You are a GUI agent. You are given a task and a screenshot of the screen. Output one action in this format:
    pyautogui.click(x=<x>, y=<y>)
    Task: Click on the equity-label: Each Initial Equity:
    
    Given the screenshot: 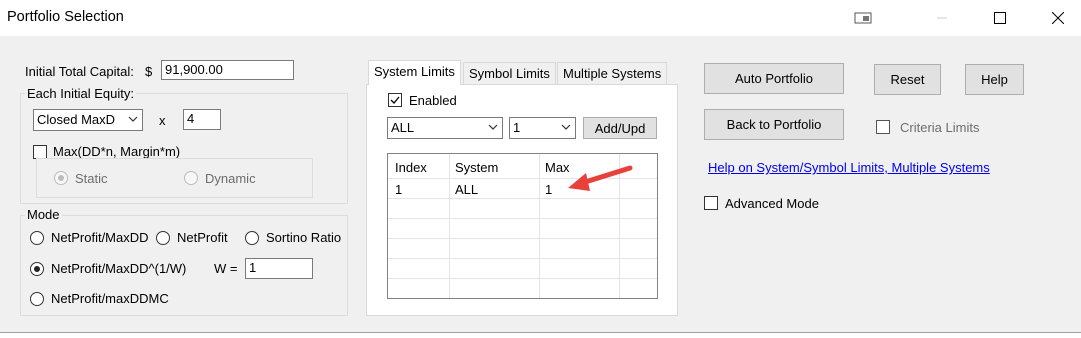 What is the action you would take?
    pyautogui.click(x=80, y=93)
    